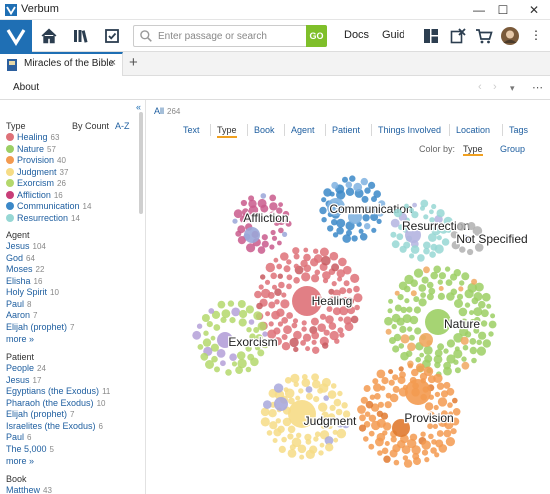 The width and height of the screenshot is (550, 494). Describe the element at coordinates (30, 449) in the screenshot. I see `patient-item: The 5,000 5` at that location.